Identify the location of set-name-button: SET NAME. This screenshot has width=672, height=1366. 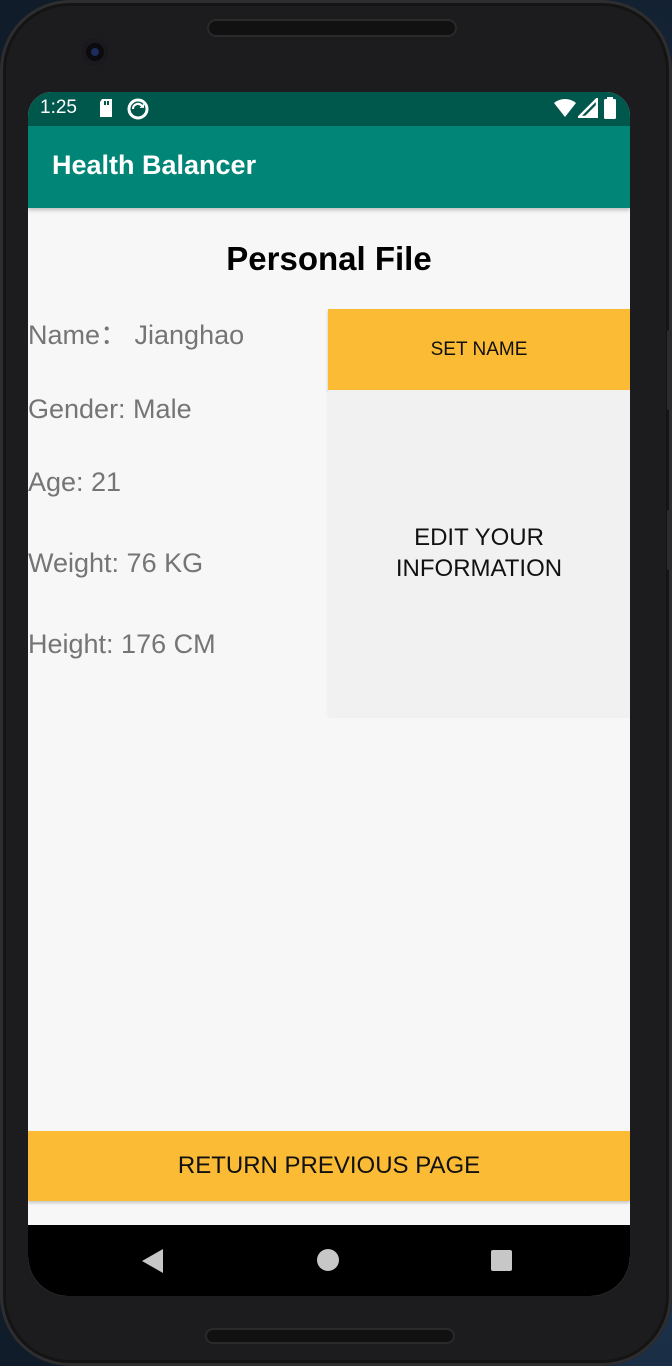
(479, 349).